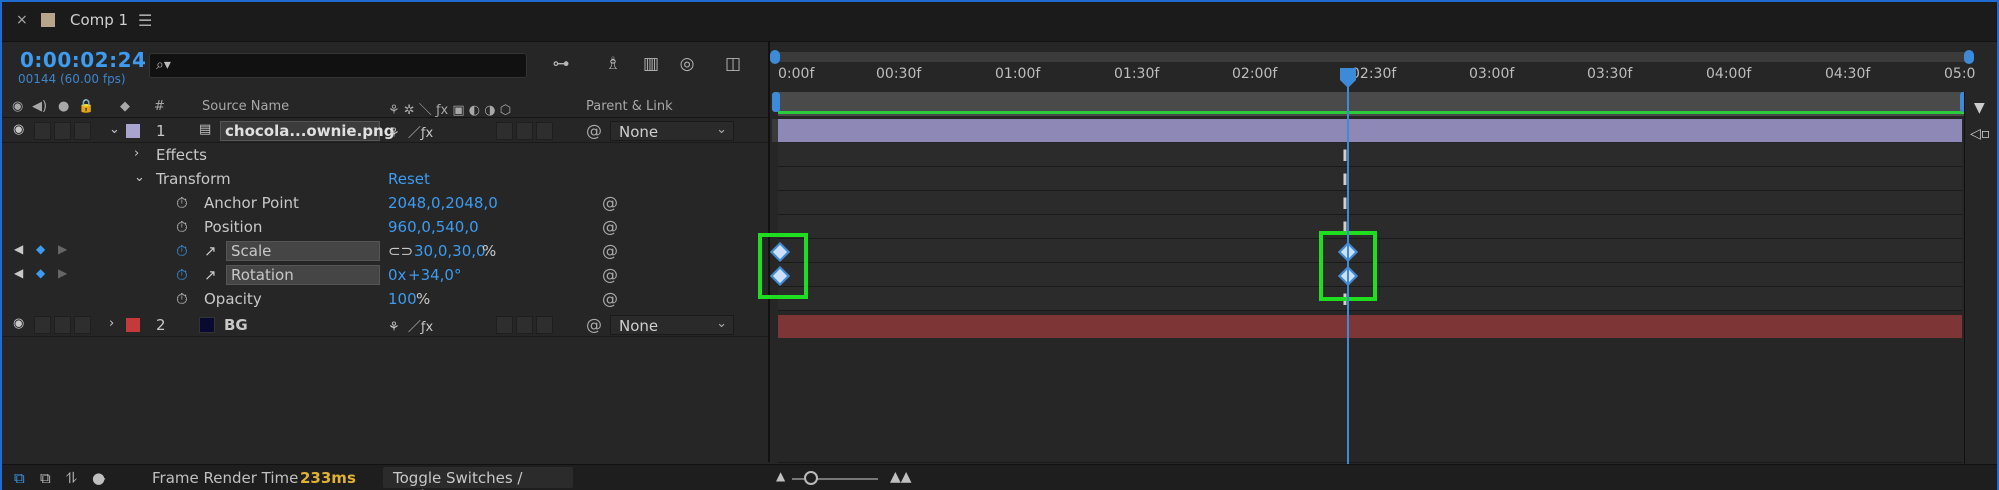 The width and height of the screenshot is (1999, 490). Describe the element at coordinates (86, 106) in the screenshot. I see `lock-header-icon: 🔒` at that location.